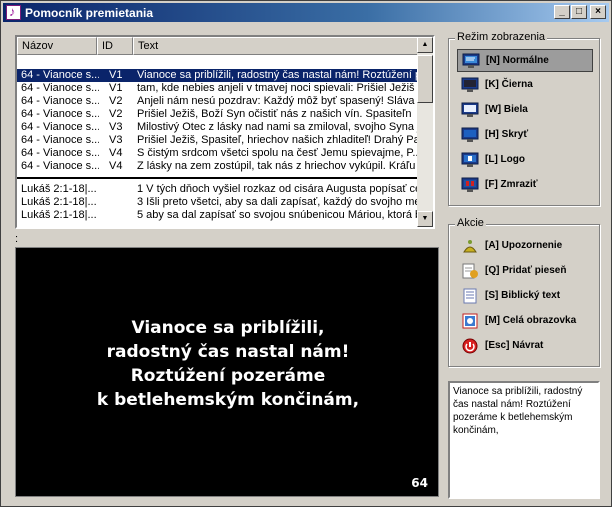 The width and height of the screenshot is (612, 507). What do you see at coordinates (501, 37) in the screenshot?
I see `display-mode-title: Režim zobrazenia` at bounding box center [501, 37].